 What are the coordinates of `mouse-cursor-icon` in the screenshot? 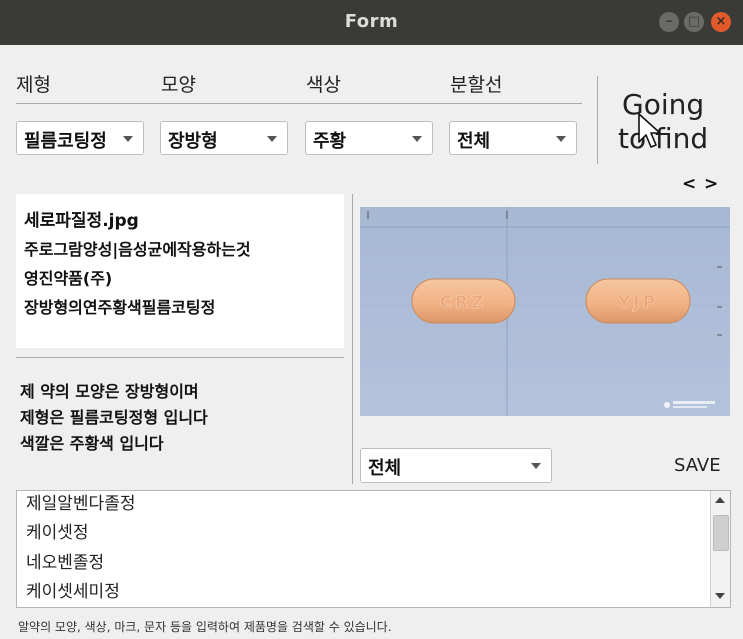 It's located at (649, 130).